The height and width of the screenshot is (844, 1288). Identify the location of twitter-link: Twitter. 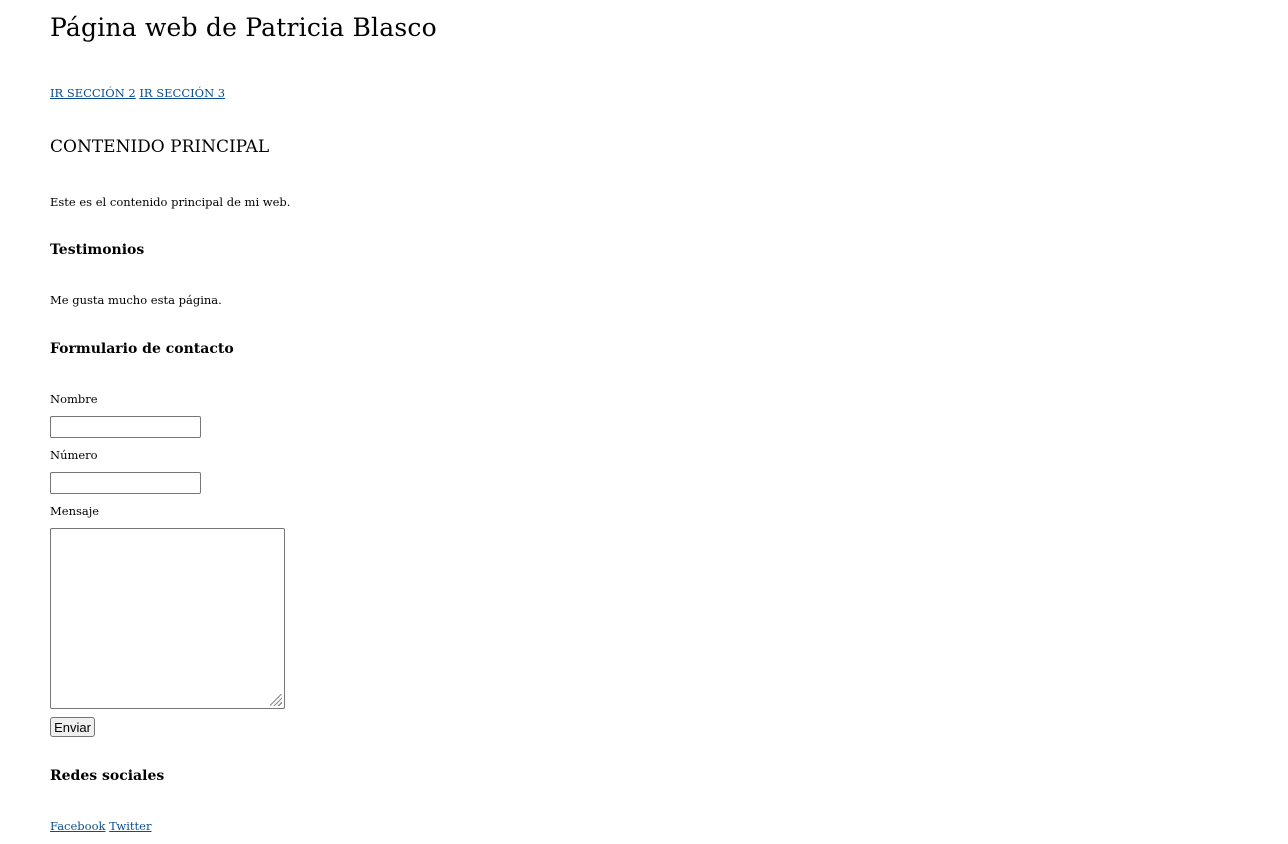
(130, 826).